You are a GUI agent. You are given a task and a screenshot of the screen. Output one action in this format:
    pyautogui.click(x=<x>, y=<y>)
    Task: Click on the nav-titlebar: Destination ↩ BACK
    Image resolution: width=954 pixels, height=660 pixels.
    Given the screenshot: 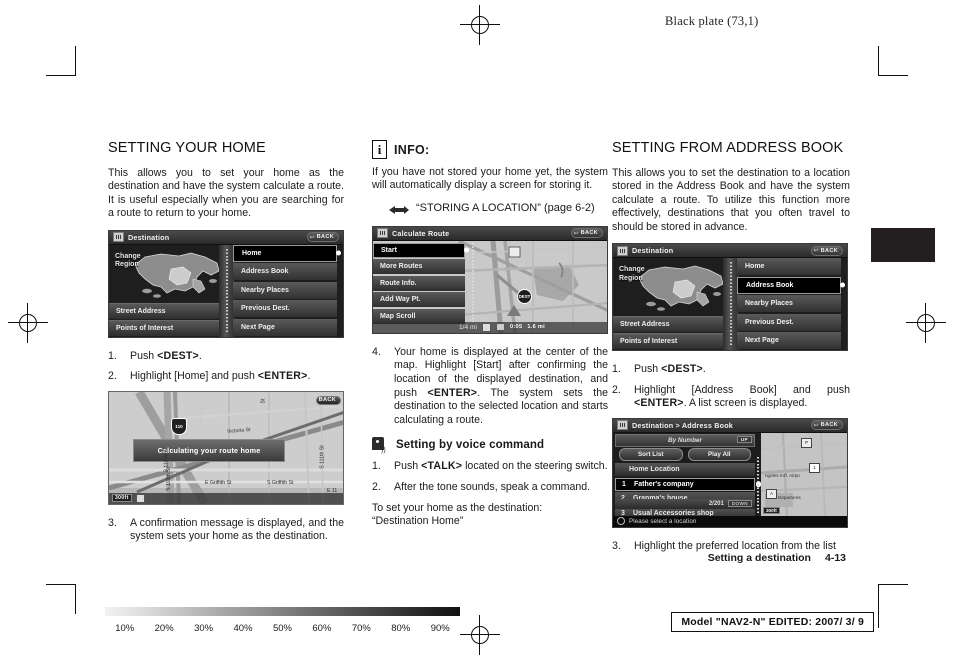 What is the action you would take?
    pyautogui.click(x=730, y=251)
    